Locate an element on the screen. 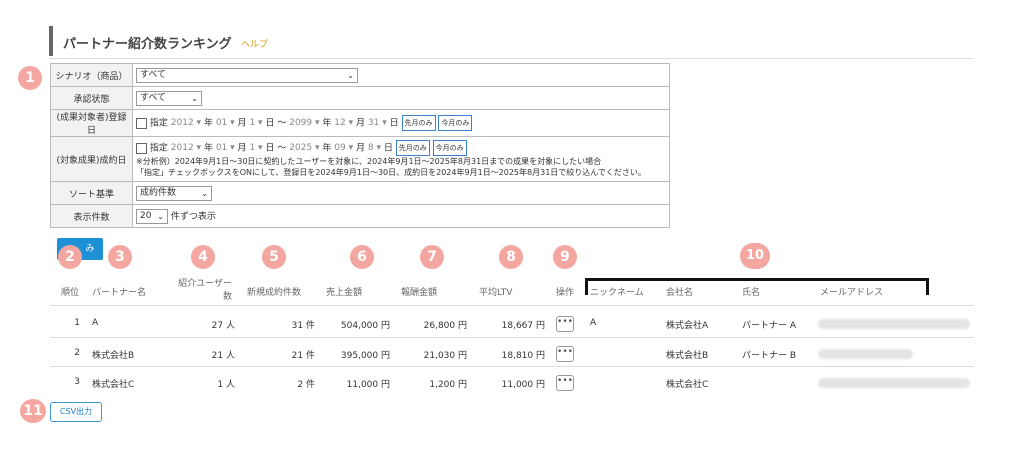 The width and height of the screenshot is (1024, 468). annotation-badge-9: 9 is located at coordinates (565, 257).